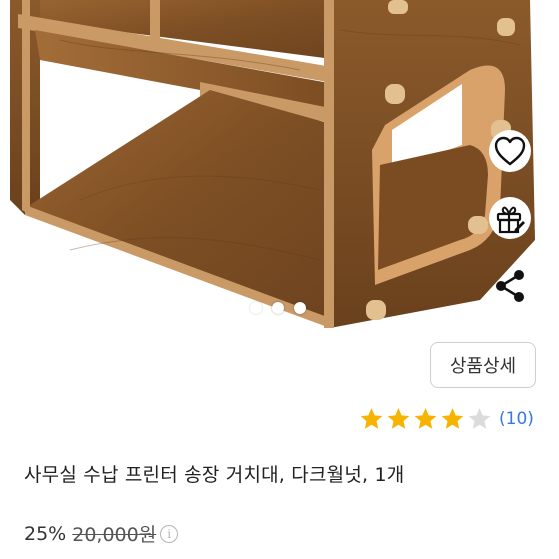 Image resolution: width=559 pixels, height=559 pixels. I want to click on share-button, so click(510, 286).